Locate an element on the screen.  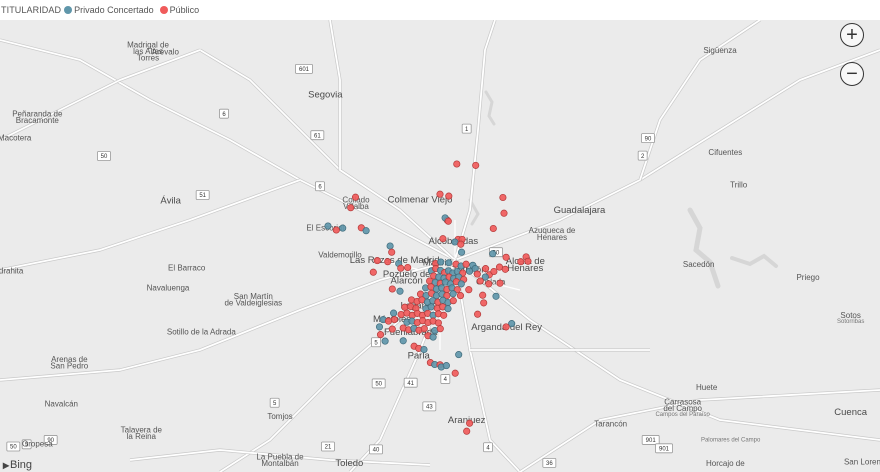
place-label: El Barraco is located at coordinates (187, 267).